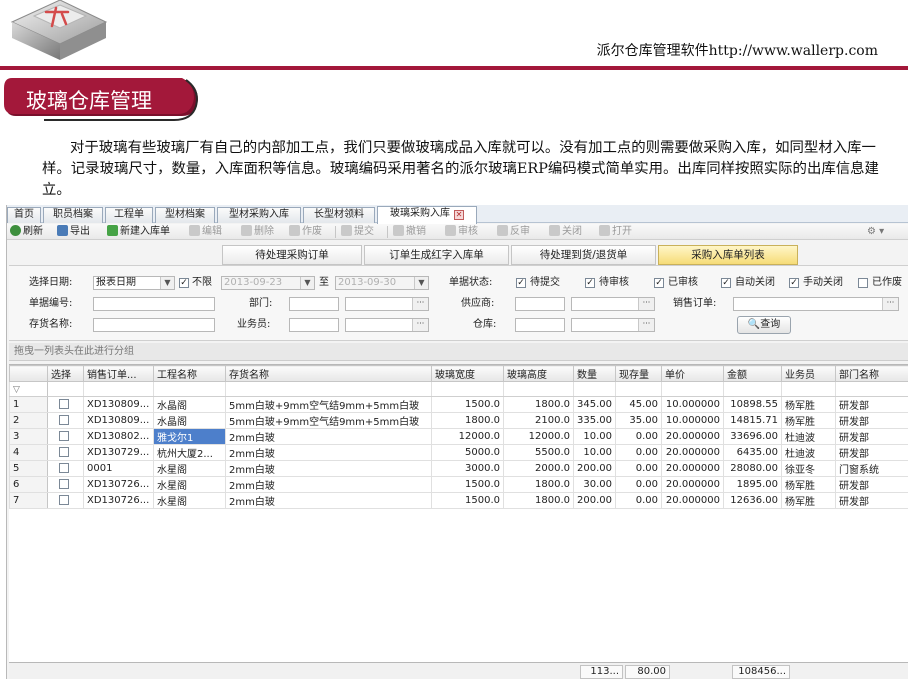 The height and width of the screenshot is (679, 908). Describe the element at coordinates (538, 420) in the screenshot. I see `cell-height: 2100.0` at that location.